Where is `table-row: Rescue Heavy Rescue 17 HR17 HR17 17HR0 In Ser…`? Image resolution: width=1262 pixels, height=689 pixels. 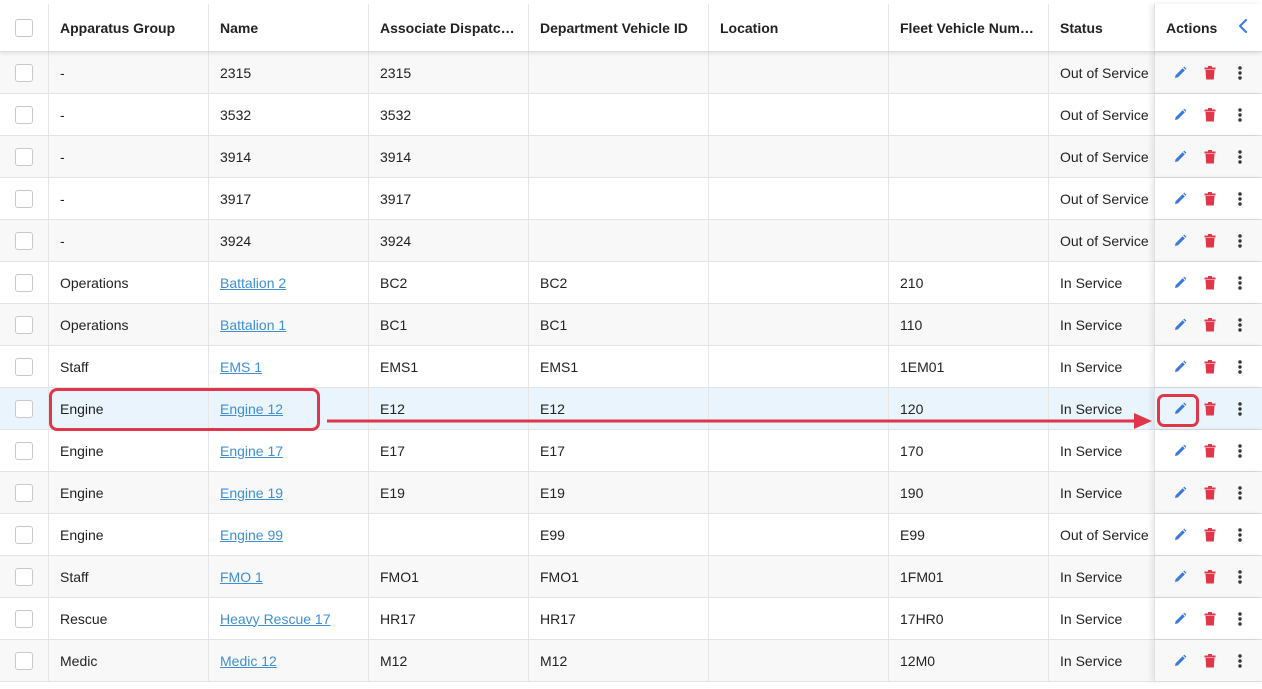 table-row: Rescue Heavy Rescue 17 HR17 HR17 17HR0 In Ser… is located at coordinates (631, 619).